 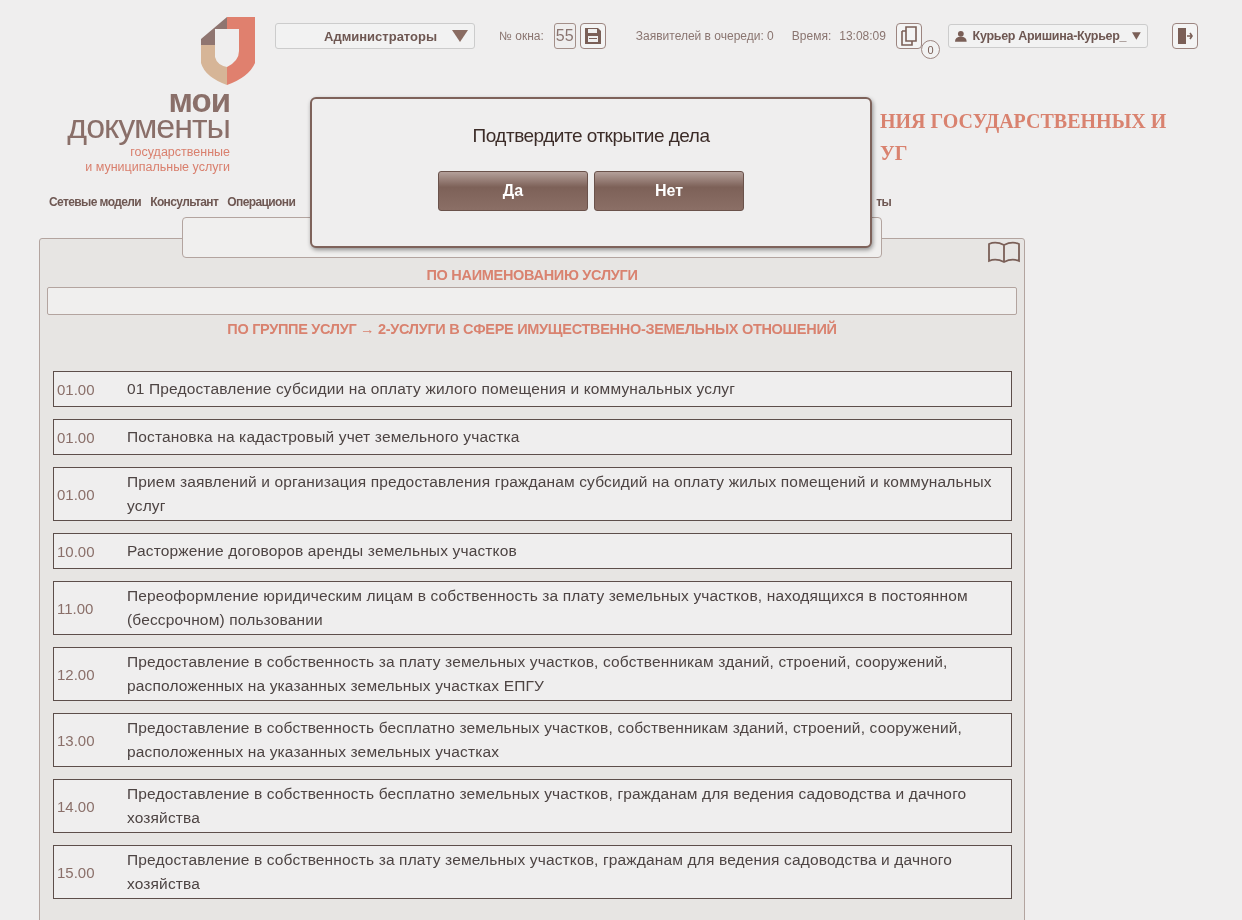 I want to click on documents-count-badge: 0, so click(x=930, y=49).